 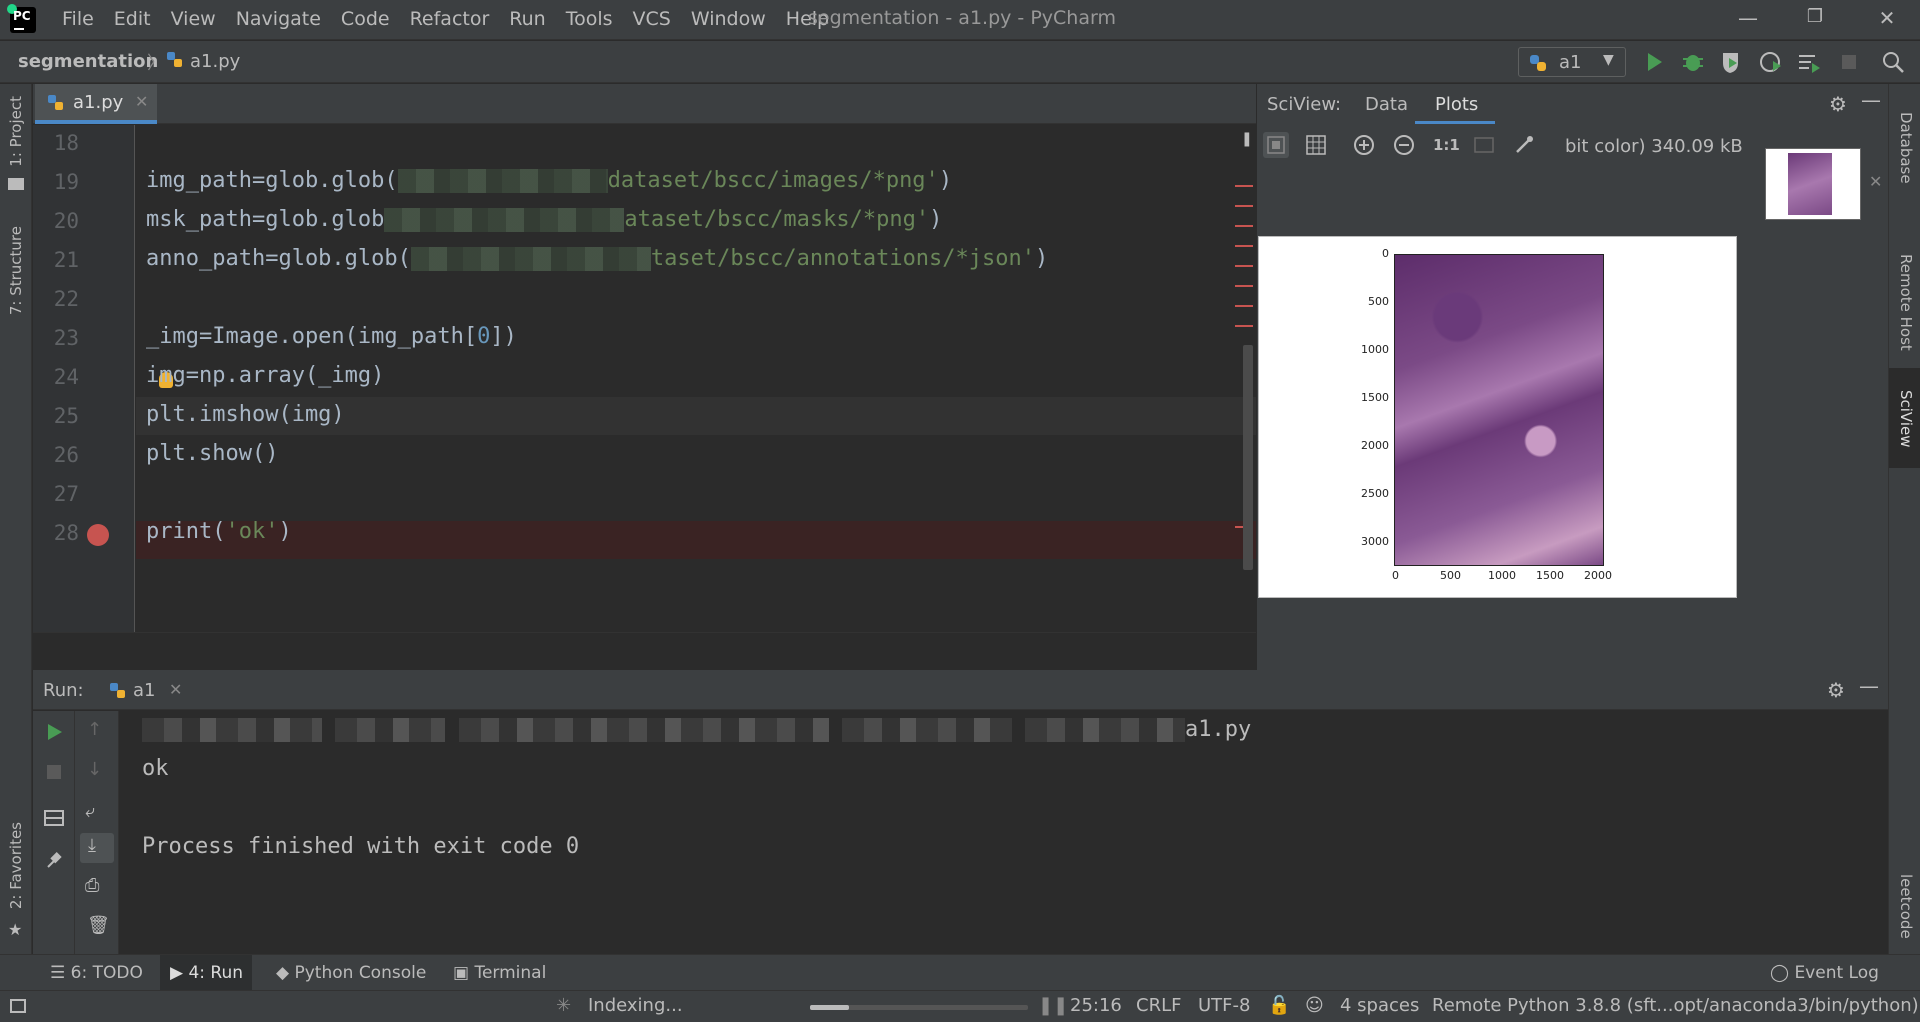 What do you see at coordinates (132, 19) in the screenshot?
I see `menu-item-edit: Edit` at bounding box center [132, 19].